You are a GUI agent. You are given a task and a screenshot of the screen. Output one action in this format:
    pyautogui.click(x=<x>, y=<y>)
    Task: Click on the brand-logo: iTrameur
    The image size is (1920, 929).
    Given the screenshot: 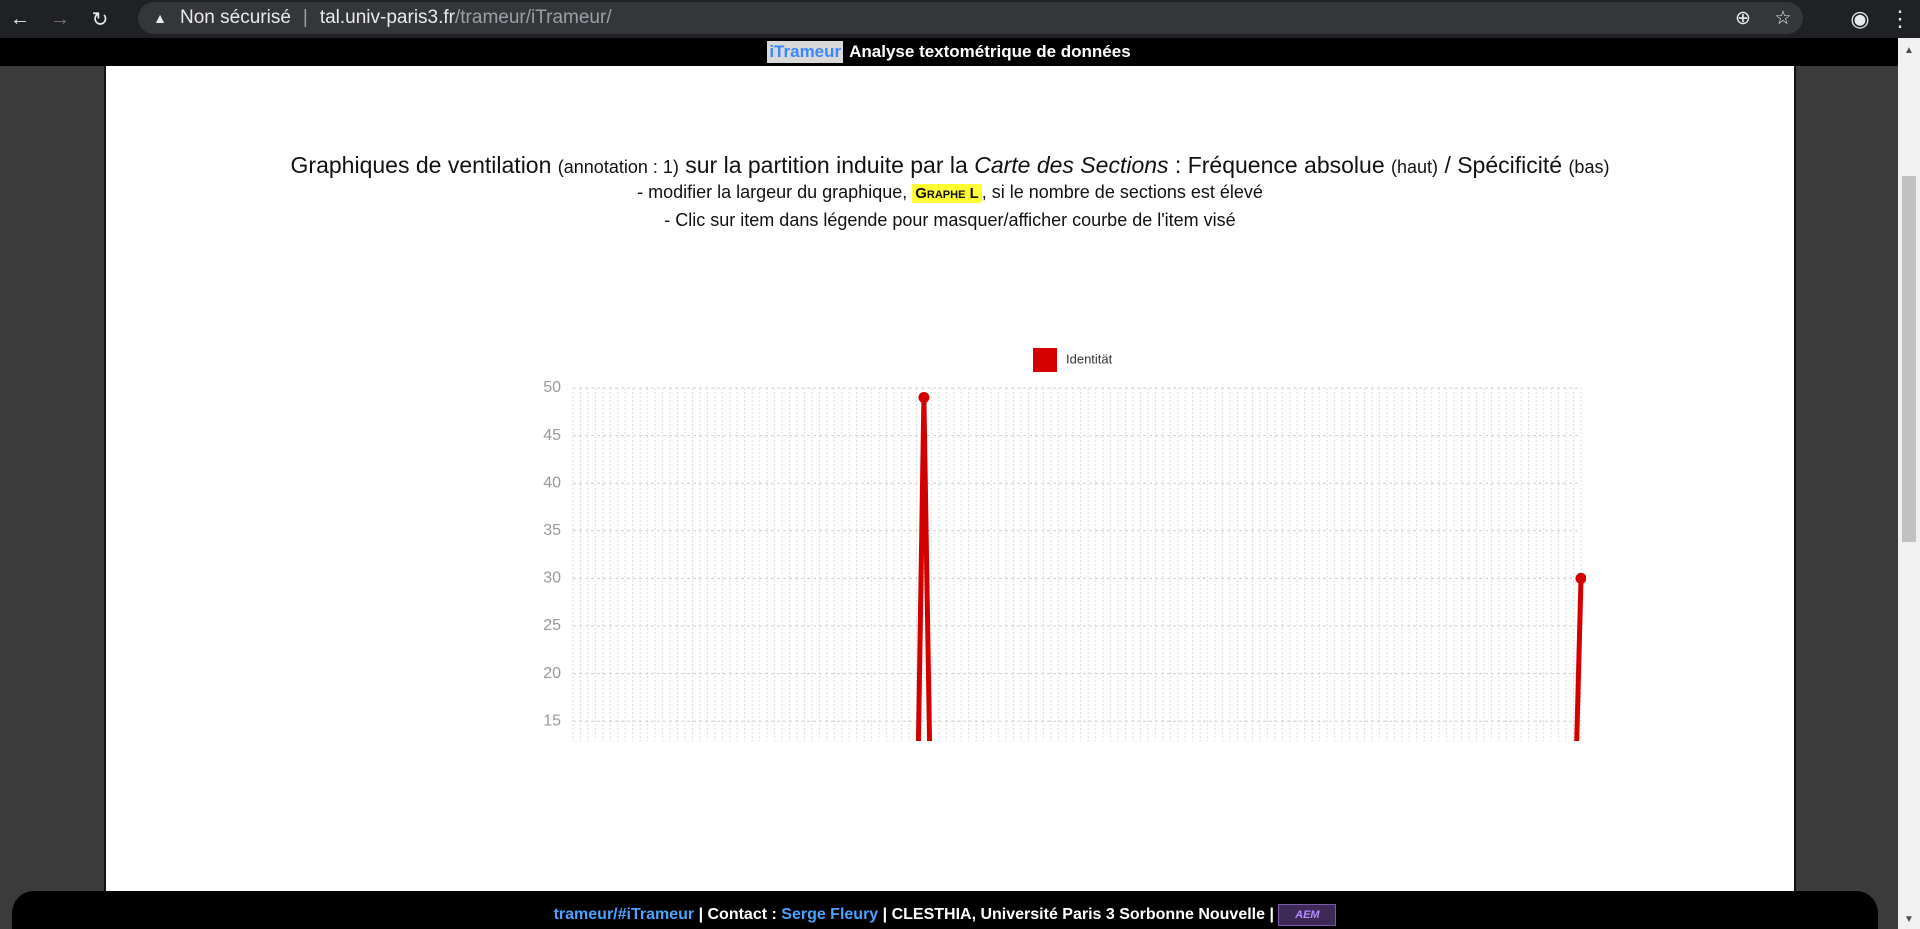 What is the action you would take?
    pyautogui.click(x=805, y=52)
    